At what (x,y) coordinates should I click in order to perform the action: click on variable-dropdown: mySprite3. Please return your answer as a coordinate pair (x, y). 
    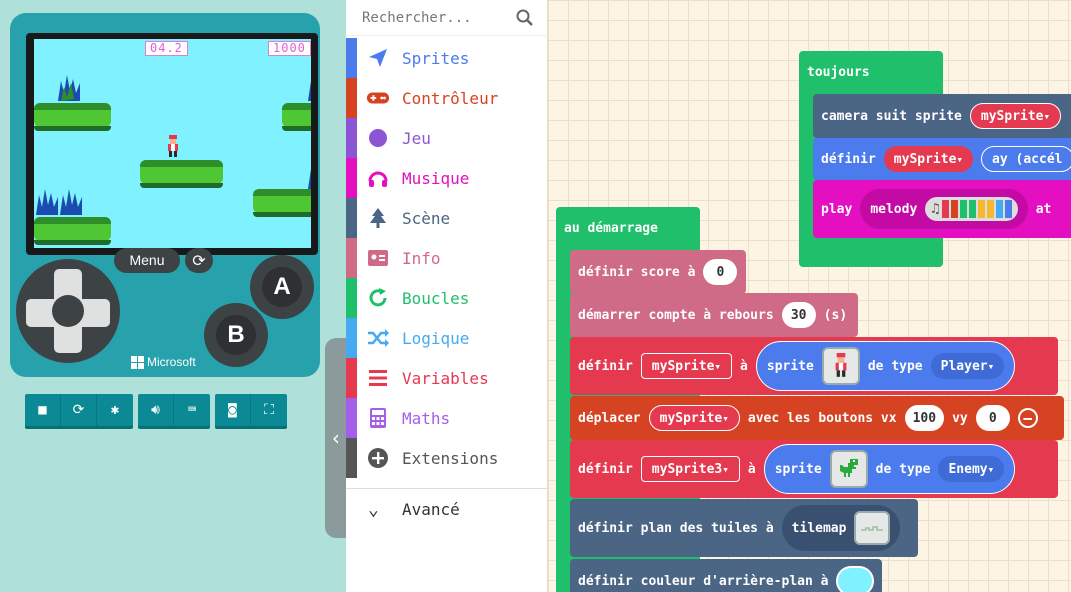
    Looking at the image, I should click on (690, 469).